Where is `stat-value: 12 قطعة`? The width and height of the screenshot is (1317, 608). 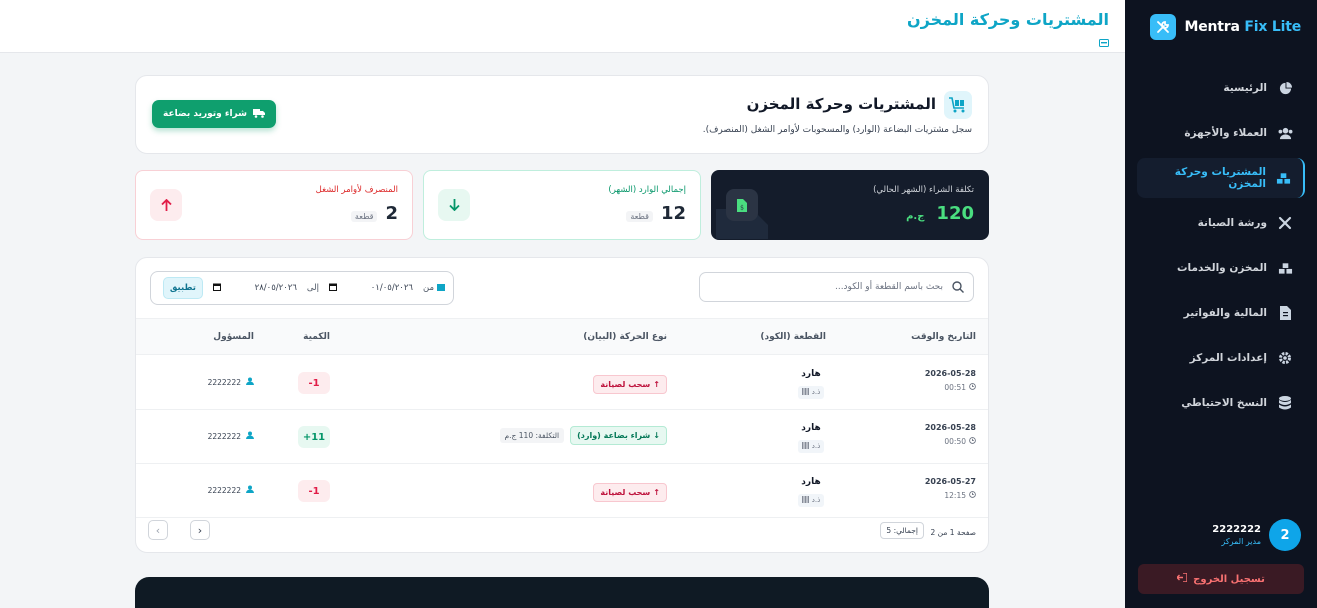
stat-value: 12 قطعة is located at coordinates (656, 213).